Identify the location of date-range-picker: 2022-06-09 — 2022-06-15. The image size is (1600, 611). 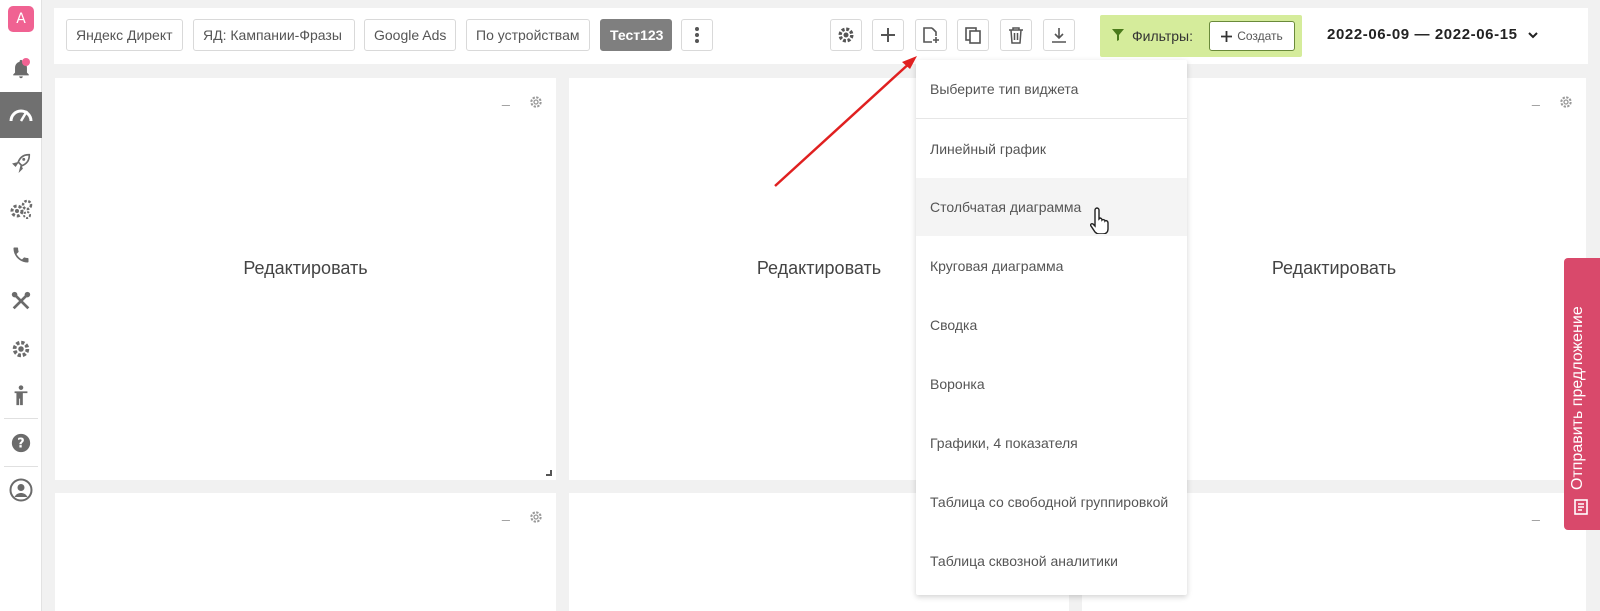
(1433, 34).